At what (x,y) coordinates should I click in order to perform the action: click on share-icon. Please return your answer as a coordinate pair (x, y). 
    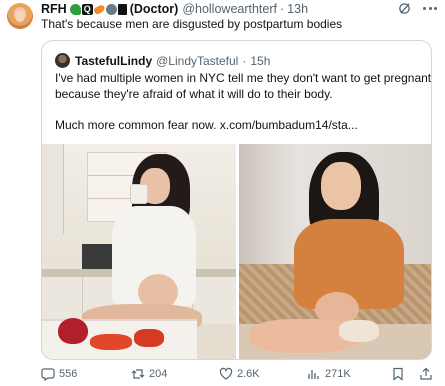
    Looking at the image, I should click on (426, 373).